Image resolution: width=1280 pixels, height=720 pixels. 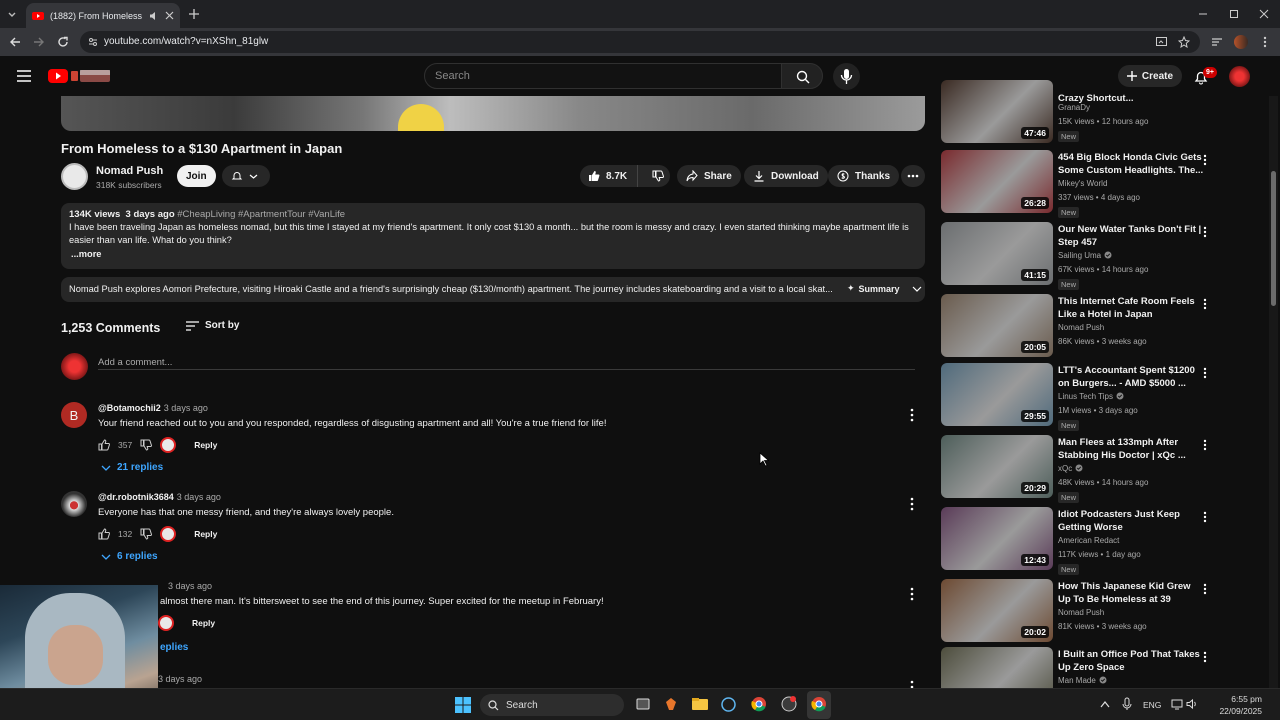 What do you see at coordinates (1152, 705) in the screenshot?
I see `language-indicator: ENG` at bounding box center [1152, 705].